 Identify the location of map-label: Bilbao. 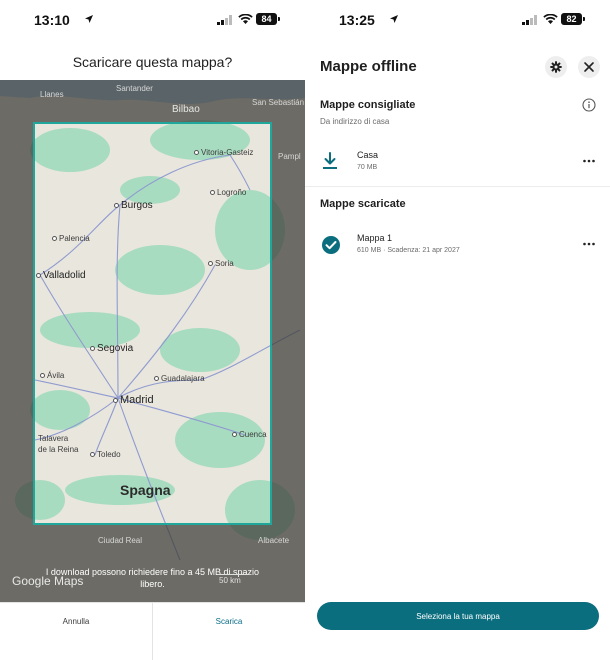
(186, 109).